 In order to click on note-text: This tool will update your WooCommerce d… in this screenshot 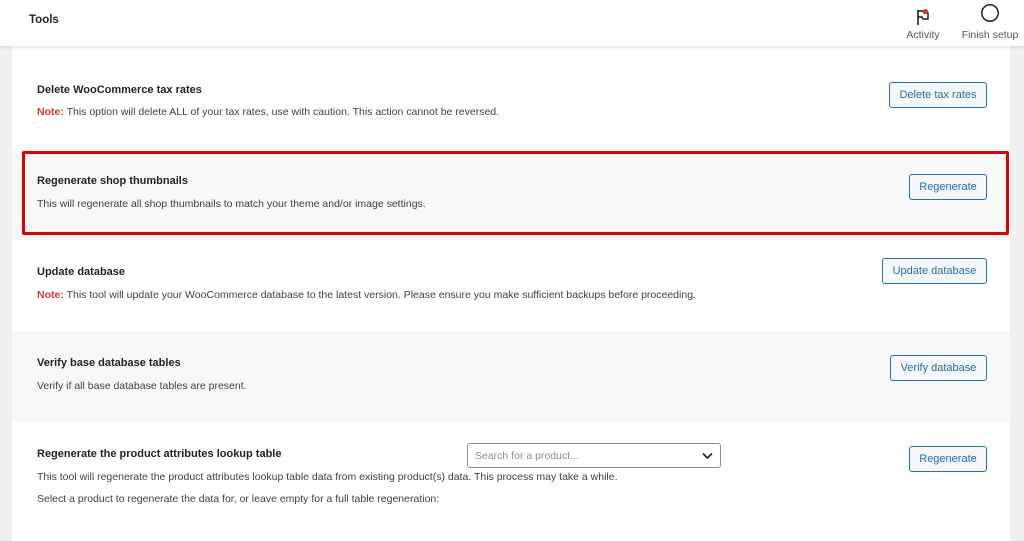, I will do `click(379, 295)`.